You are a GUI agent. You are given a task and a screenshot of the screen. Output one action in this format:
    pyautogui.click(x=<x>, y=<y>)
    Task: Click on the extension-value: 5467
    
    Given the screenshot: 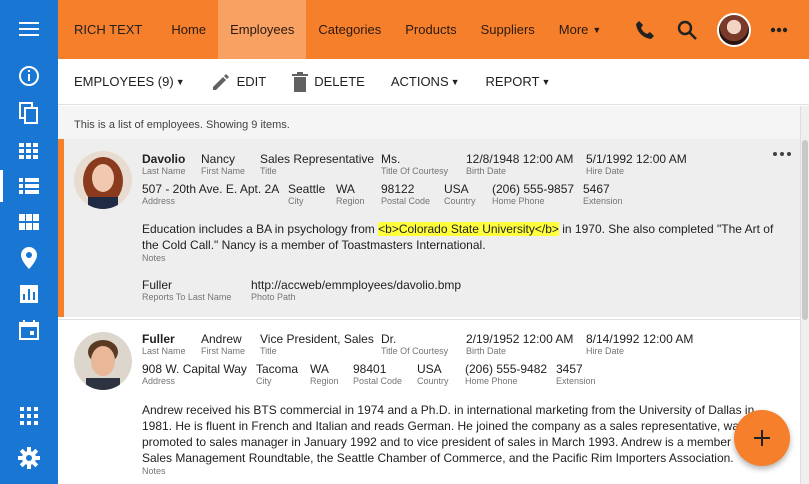 What is the action you would take?
    pyautogui.click(x=596, y=189)
    